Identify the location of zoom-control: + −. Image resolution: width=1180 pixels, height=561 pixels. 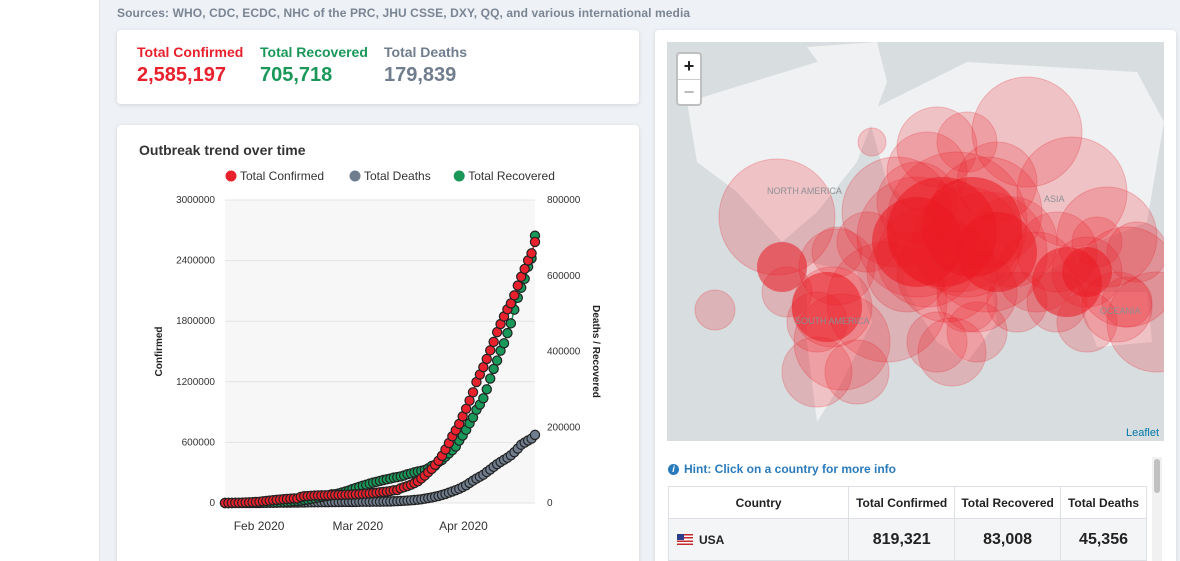
(689, 79).